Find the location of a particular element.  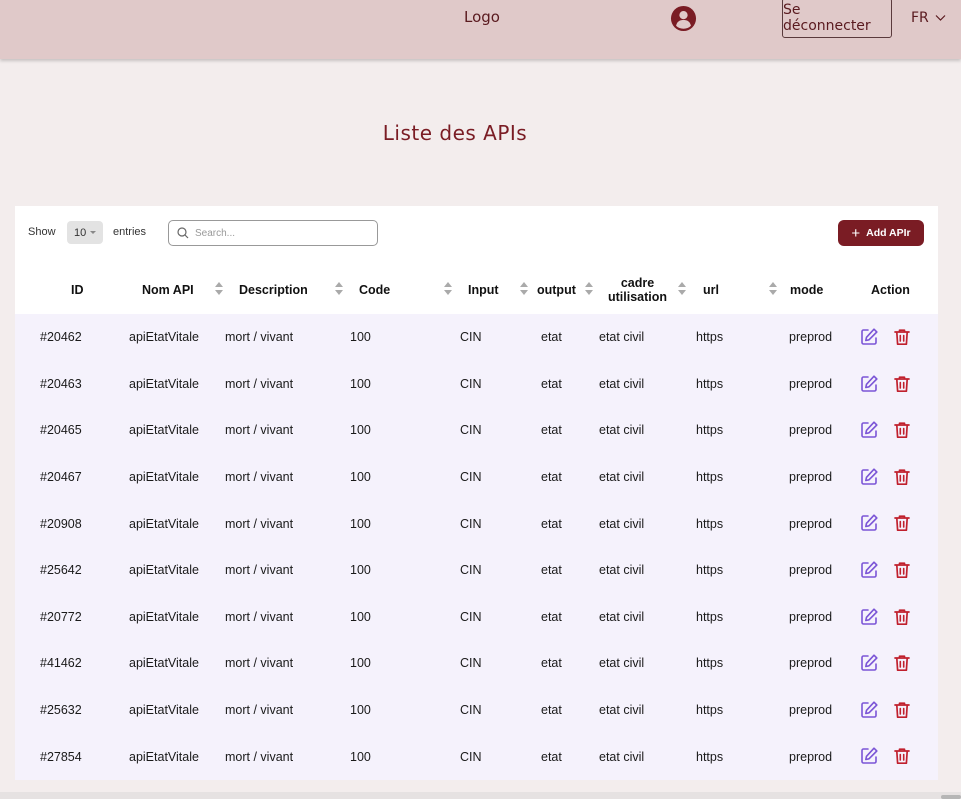

entries-select: 10 is located at coordinates (85, 232).